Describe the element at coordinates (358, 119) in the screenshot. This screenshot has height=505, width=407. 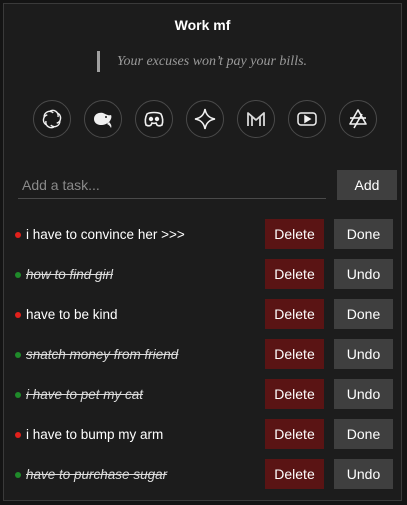
I see `grok-icon` at that location.